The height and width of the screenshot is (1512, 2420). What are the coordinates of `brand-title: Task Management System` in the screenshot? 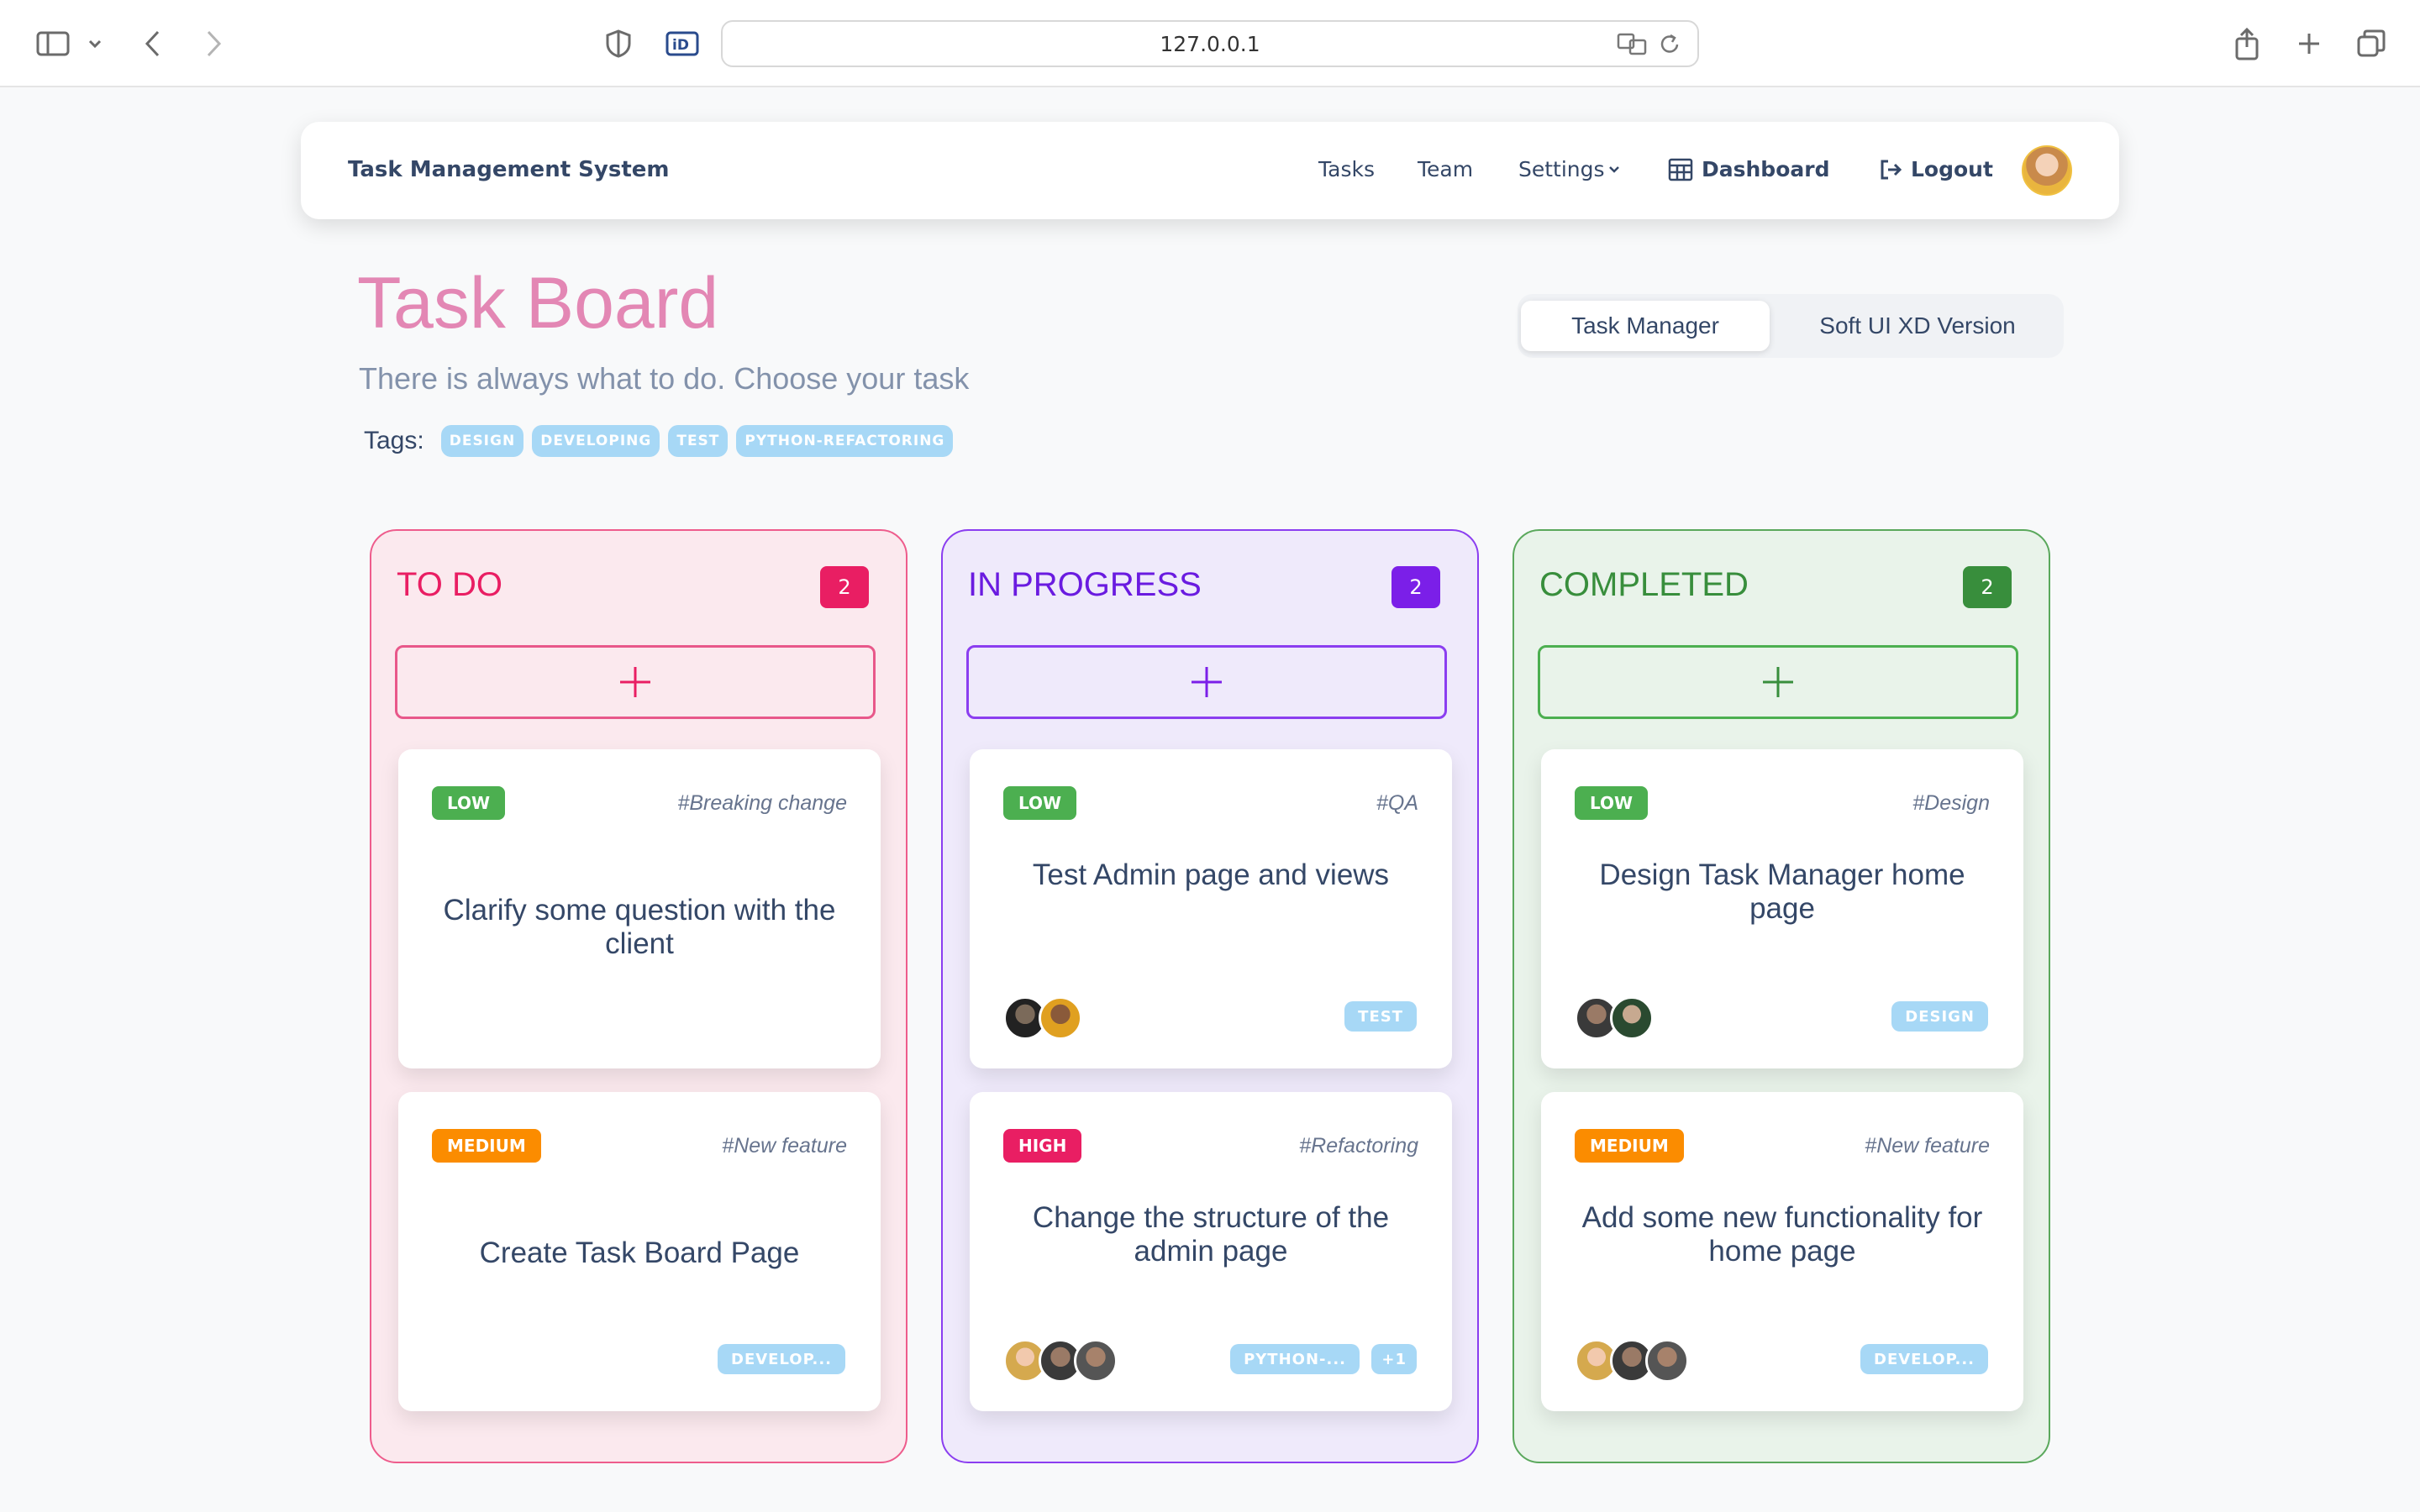 It's located at (509, 169).